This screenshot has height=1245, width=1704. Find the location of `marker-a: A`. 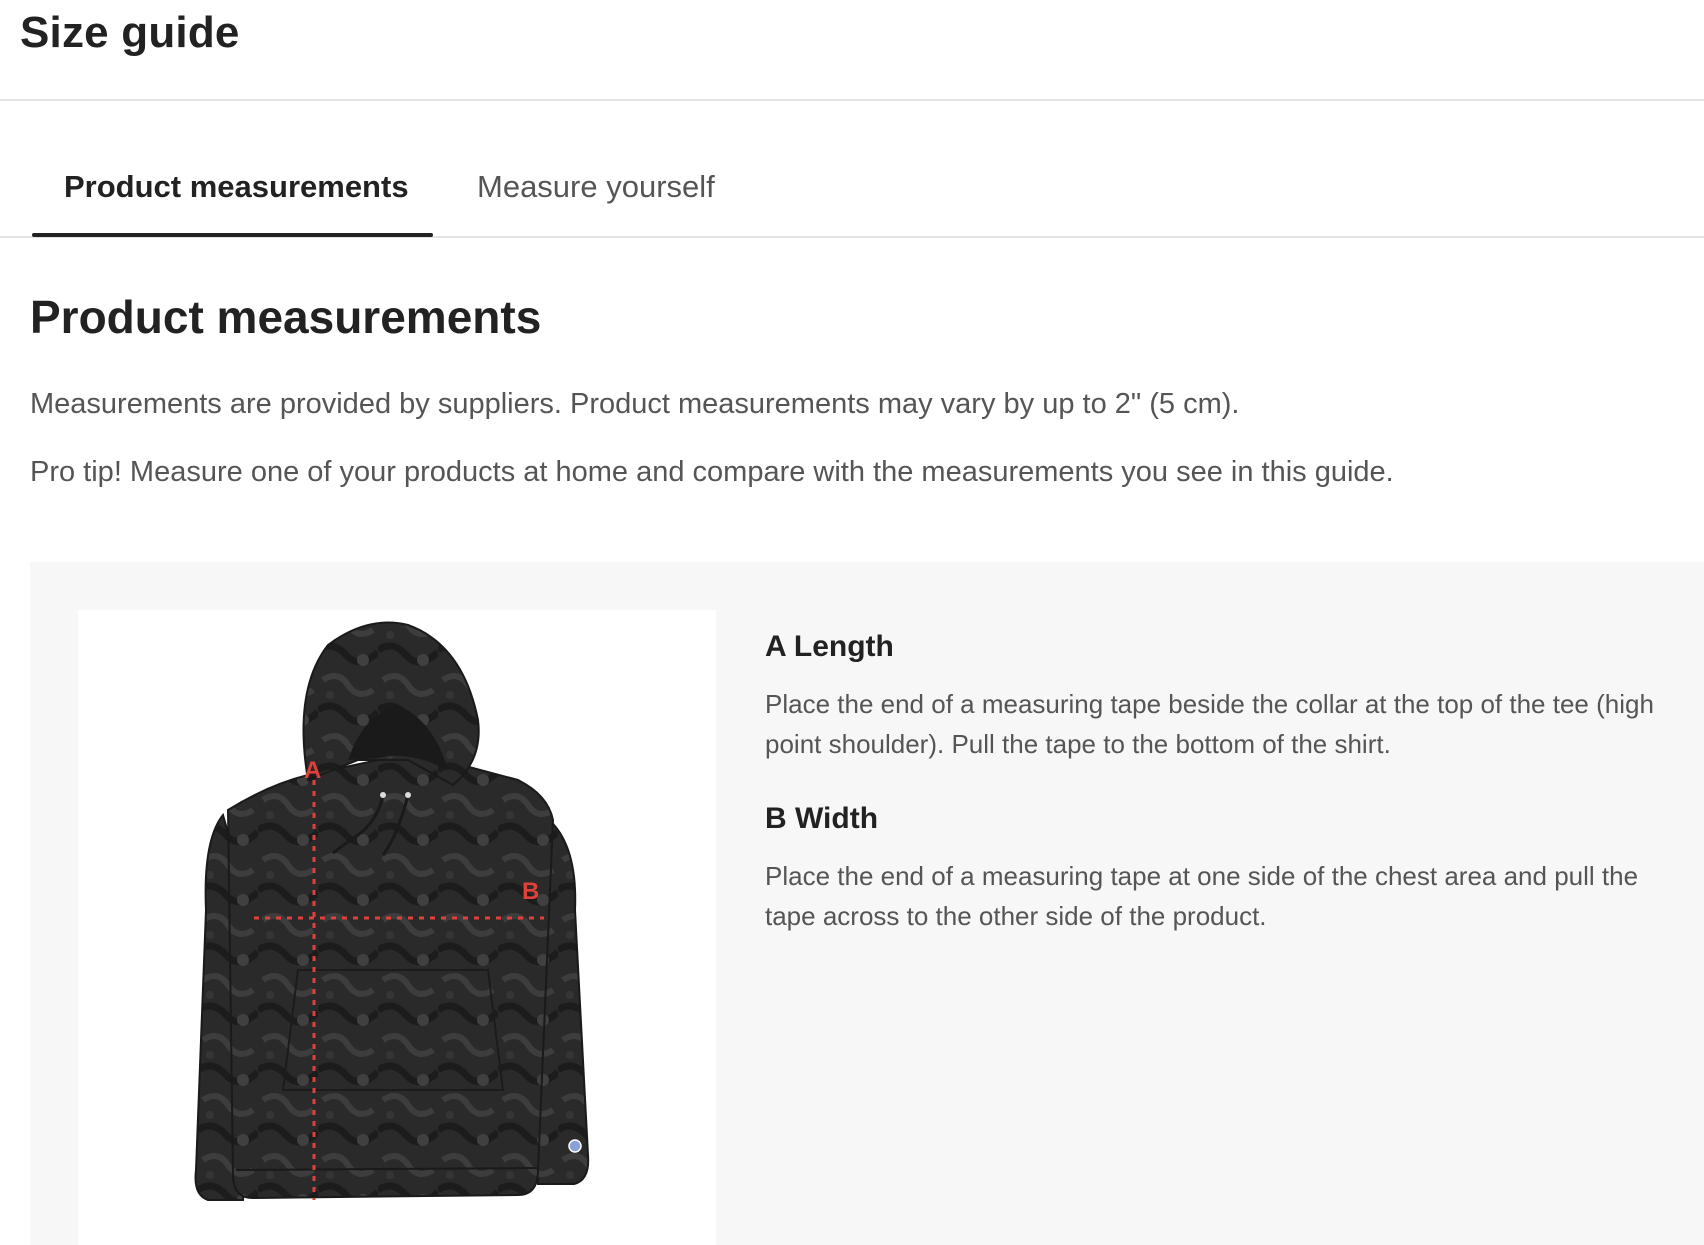

marker-a: A is located at coordinates (312, 770).